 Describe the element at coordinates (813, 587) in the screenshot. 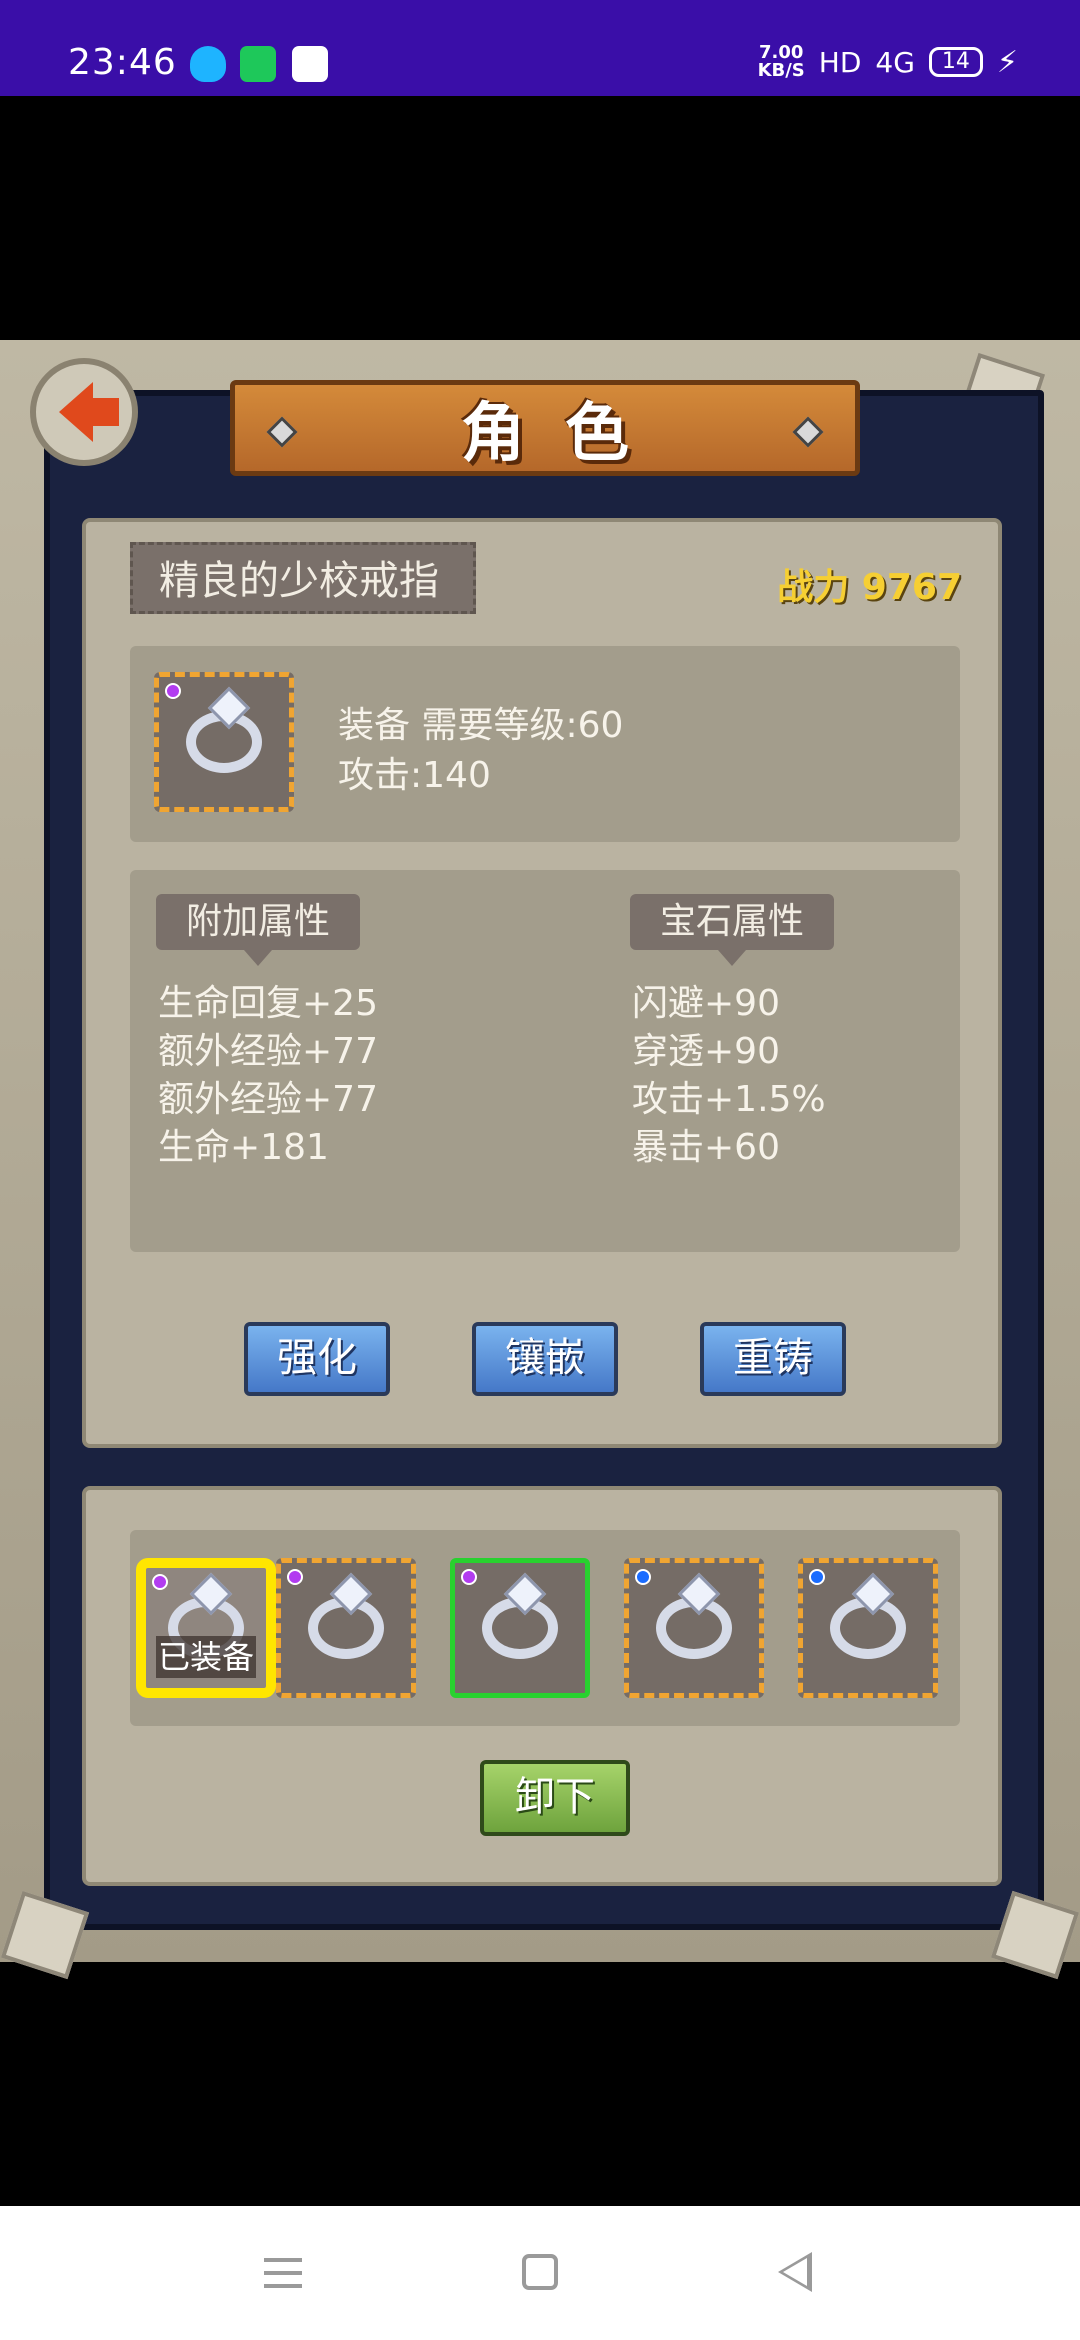

I see `power-label: 战力` at that location.